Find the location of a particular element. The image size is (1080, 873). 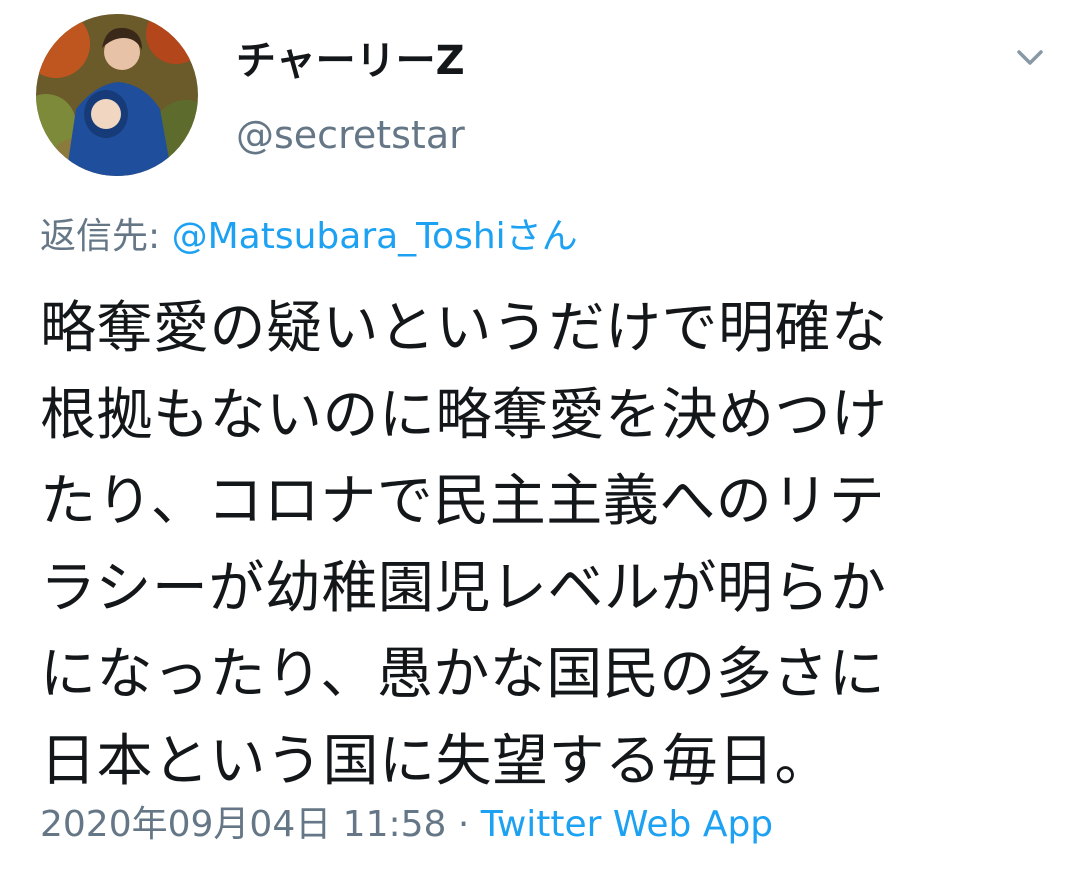

tweet-meta: 2020年09月04日 11:58 · Twitter Web App is located at coordinates (406, 825).